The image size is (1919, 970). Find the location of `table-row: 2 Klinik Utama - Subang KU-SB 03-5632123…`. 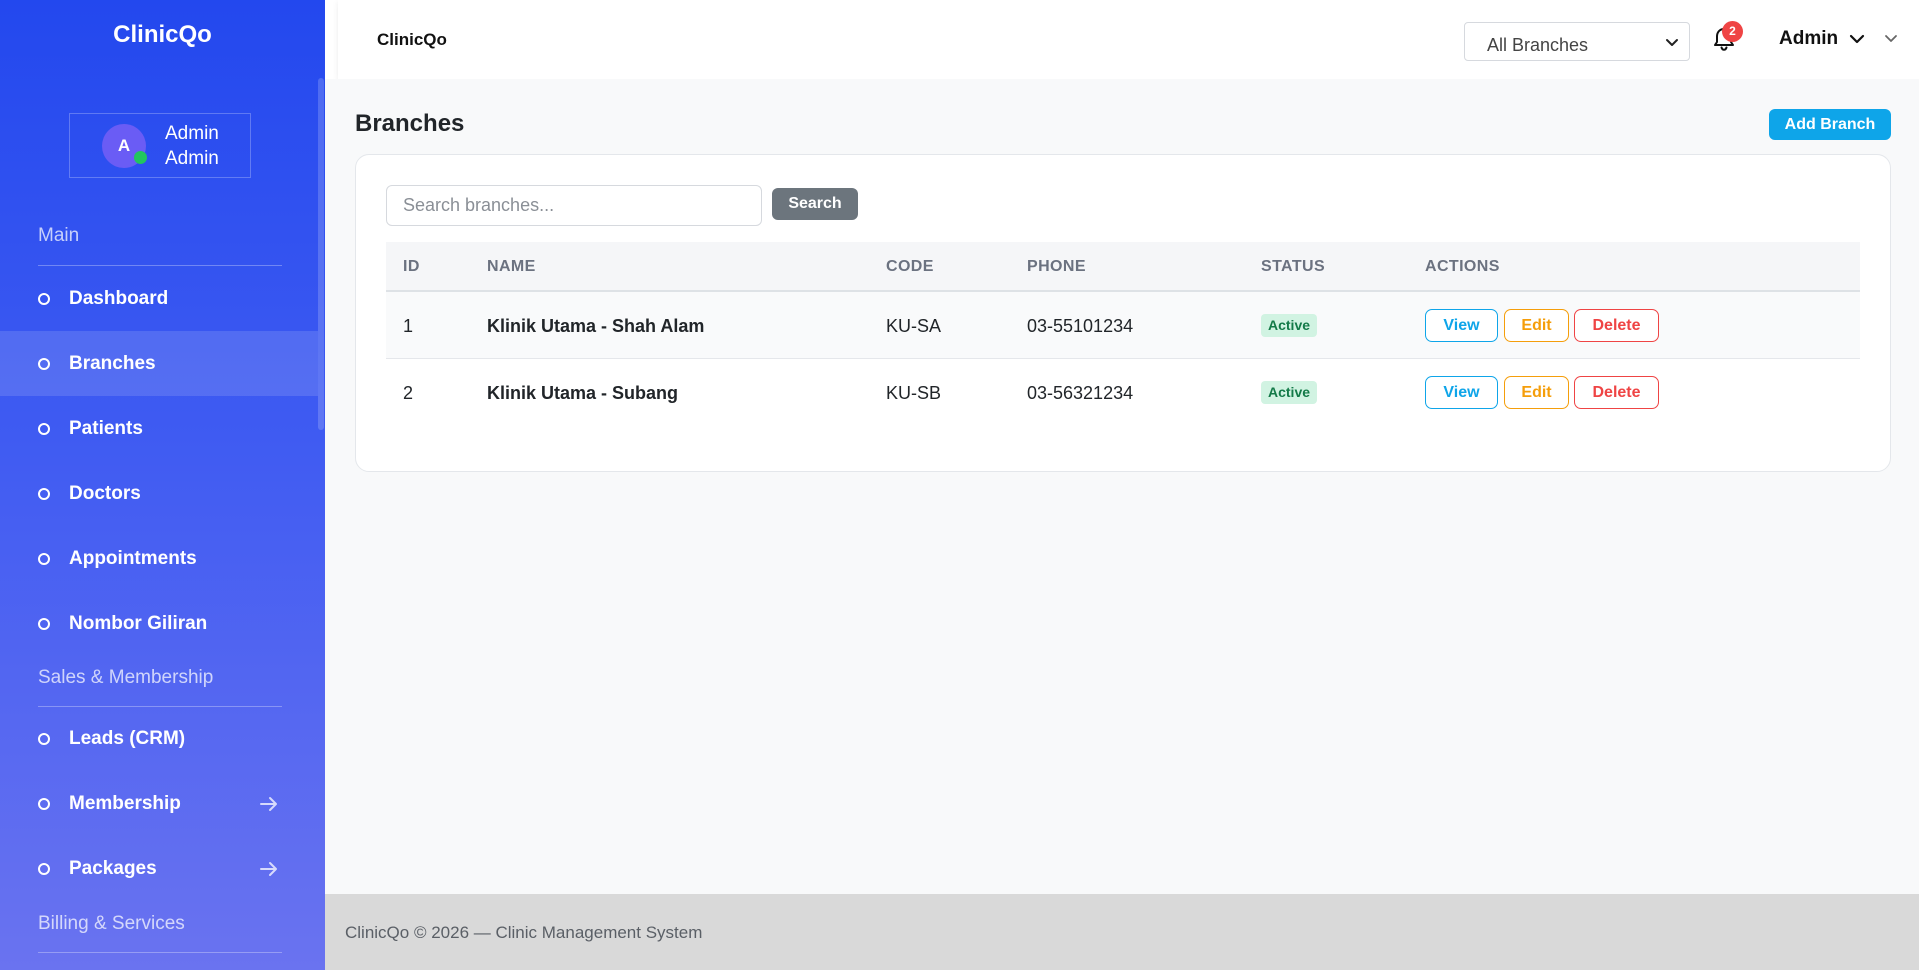

table-row: 2 Klinik Utama - Subang KU-SB 03-5632123… is located at coordinates (1123, 392).